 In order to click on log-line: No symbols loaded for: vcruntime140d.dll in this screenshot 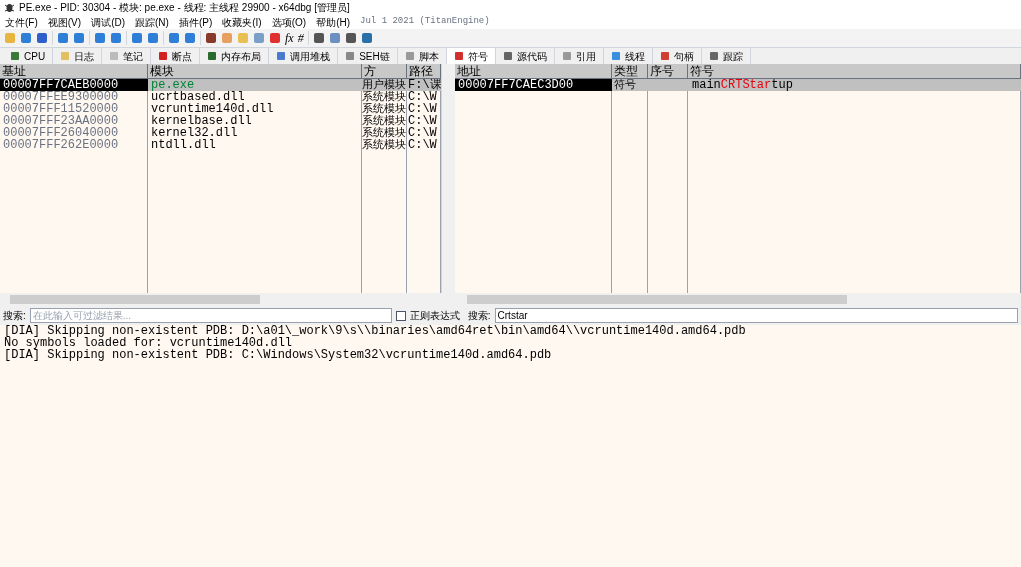, I will do `click(148, 343)`.